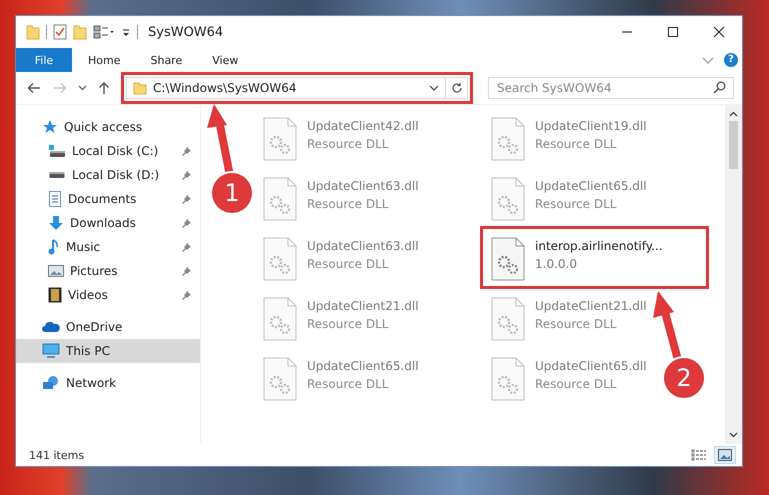 The width and height of the screenshot is (769, 495). I want to click on item-count: 141 items, so click(56, 455).